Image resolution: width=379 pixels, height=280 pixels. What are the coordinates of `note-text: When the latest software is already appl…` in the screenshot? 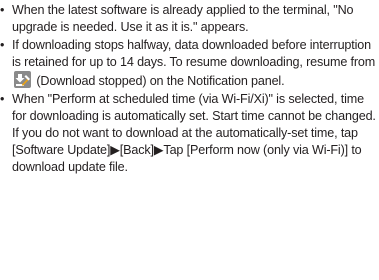 It's located at (183, 18).